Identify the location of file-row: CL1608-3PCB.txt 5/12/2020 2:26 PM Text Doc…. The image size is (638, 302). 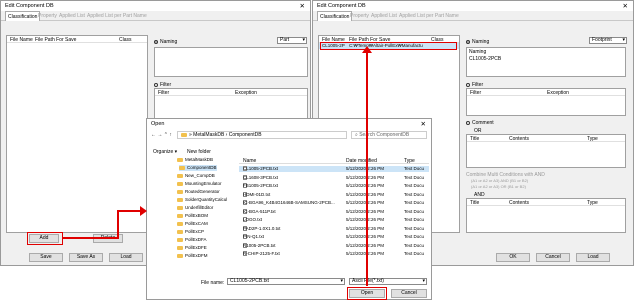
(334, 177).